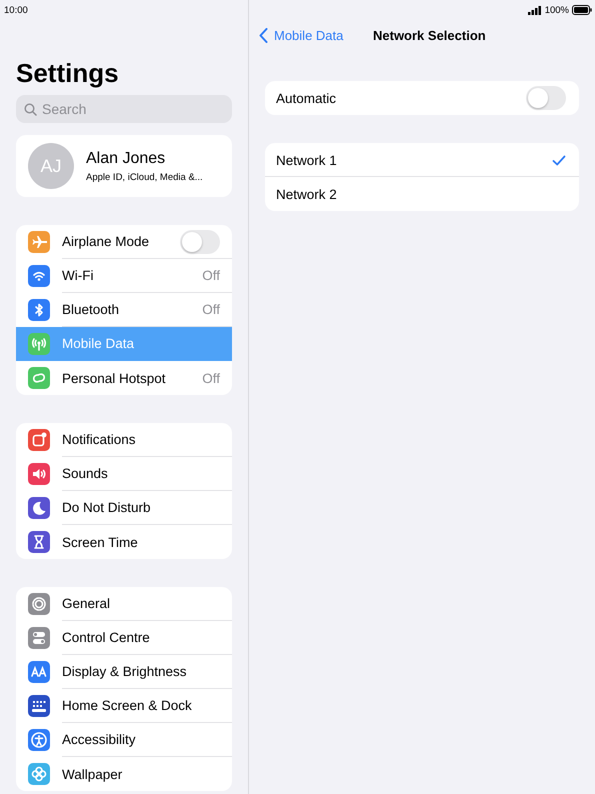 The height and width of the screenshot is (794, 595). What do you see at coordinates (124, 774) in the screenshot?
I see `settings-item: Wallpaper` at bounding box center [124, 774].